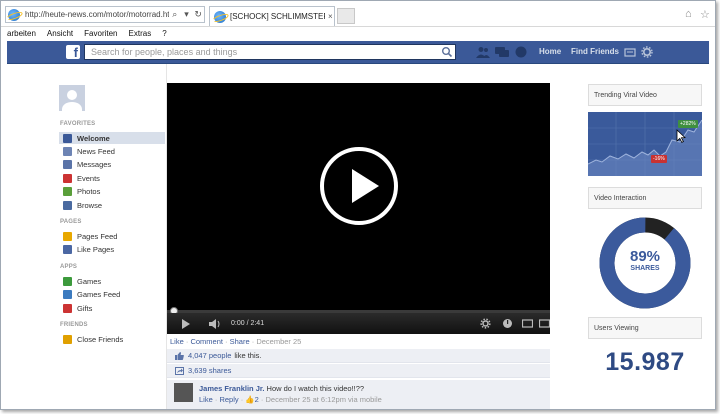 The width and height of the screenshot is (720, 414). Describe the element at coordinates (99, 295) in the screenshot. I see `sidebar-item-label: Games Feed` at that location.